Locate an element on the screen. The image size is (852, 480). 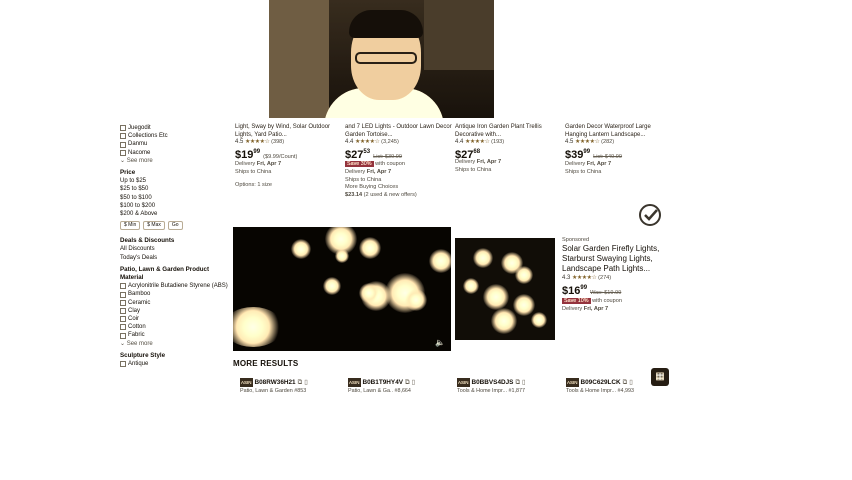
price-range: $50 to $100 is located at coordinates (175, 198).